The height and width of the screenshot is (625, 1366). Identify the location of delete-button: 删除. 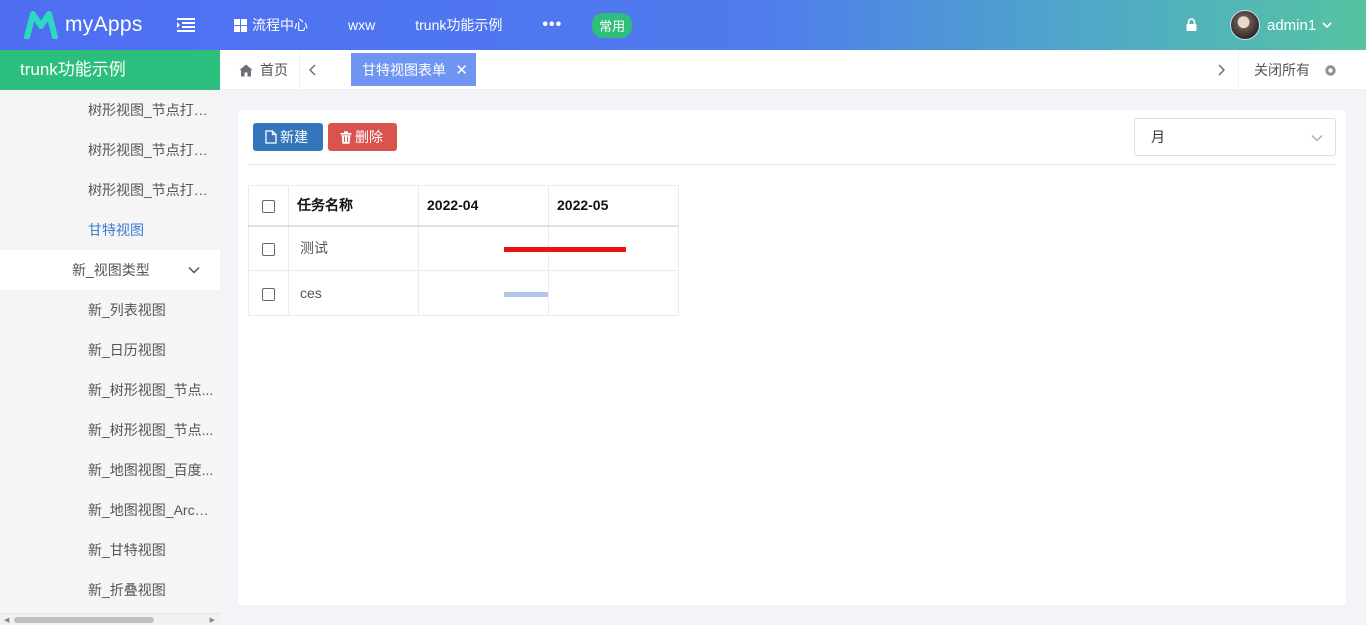
(362, 137).